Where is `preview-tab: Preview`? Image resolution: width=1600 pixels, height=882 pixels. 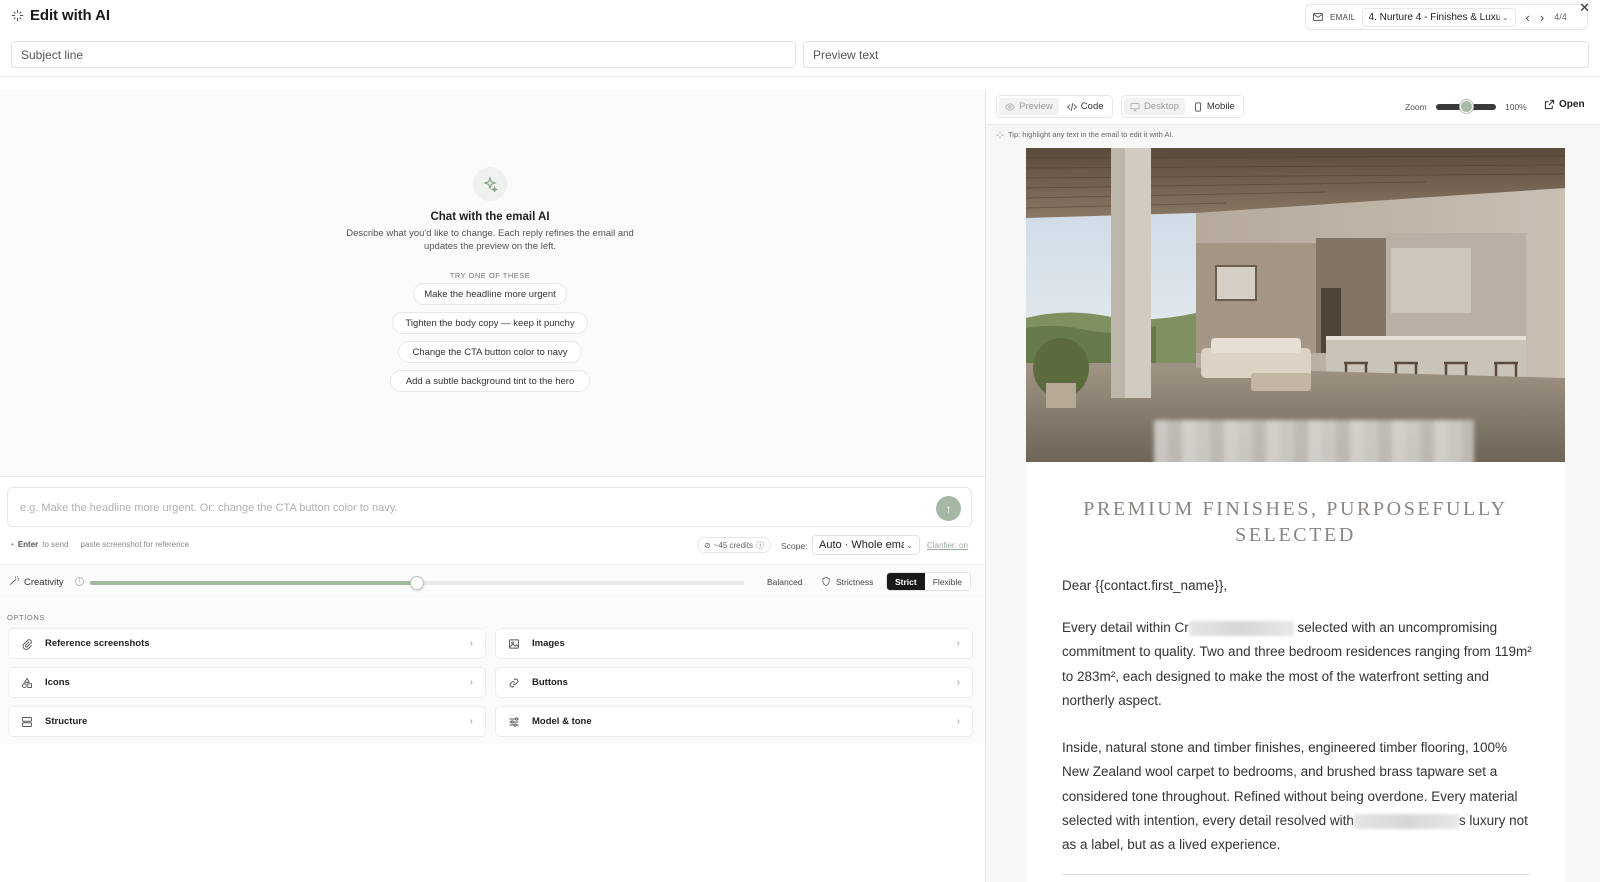 preview-tab: Preview is located at coordinates (1029, 106).